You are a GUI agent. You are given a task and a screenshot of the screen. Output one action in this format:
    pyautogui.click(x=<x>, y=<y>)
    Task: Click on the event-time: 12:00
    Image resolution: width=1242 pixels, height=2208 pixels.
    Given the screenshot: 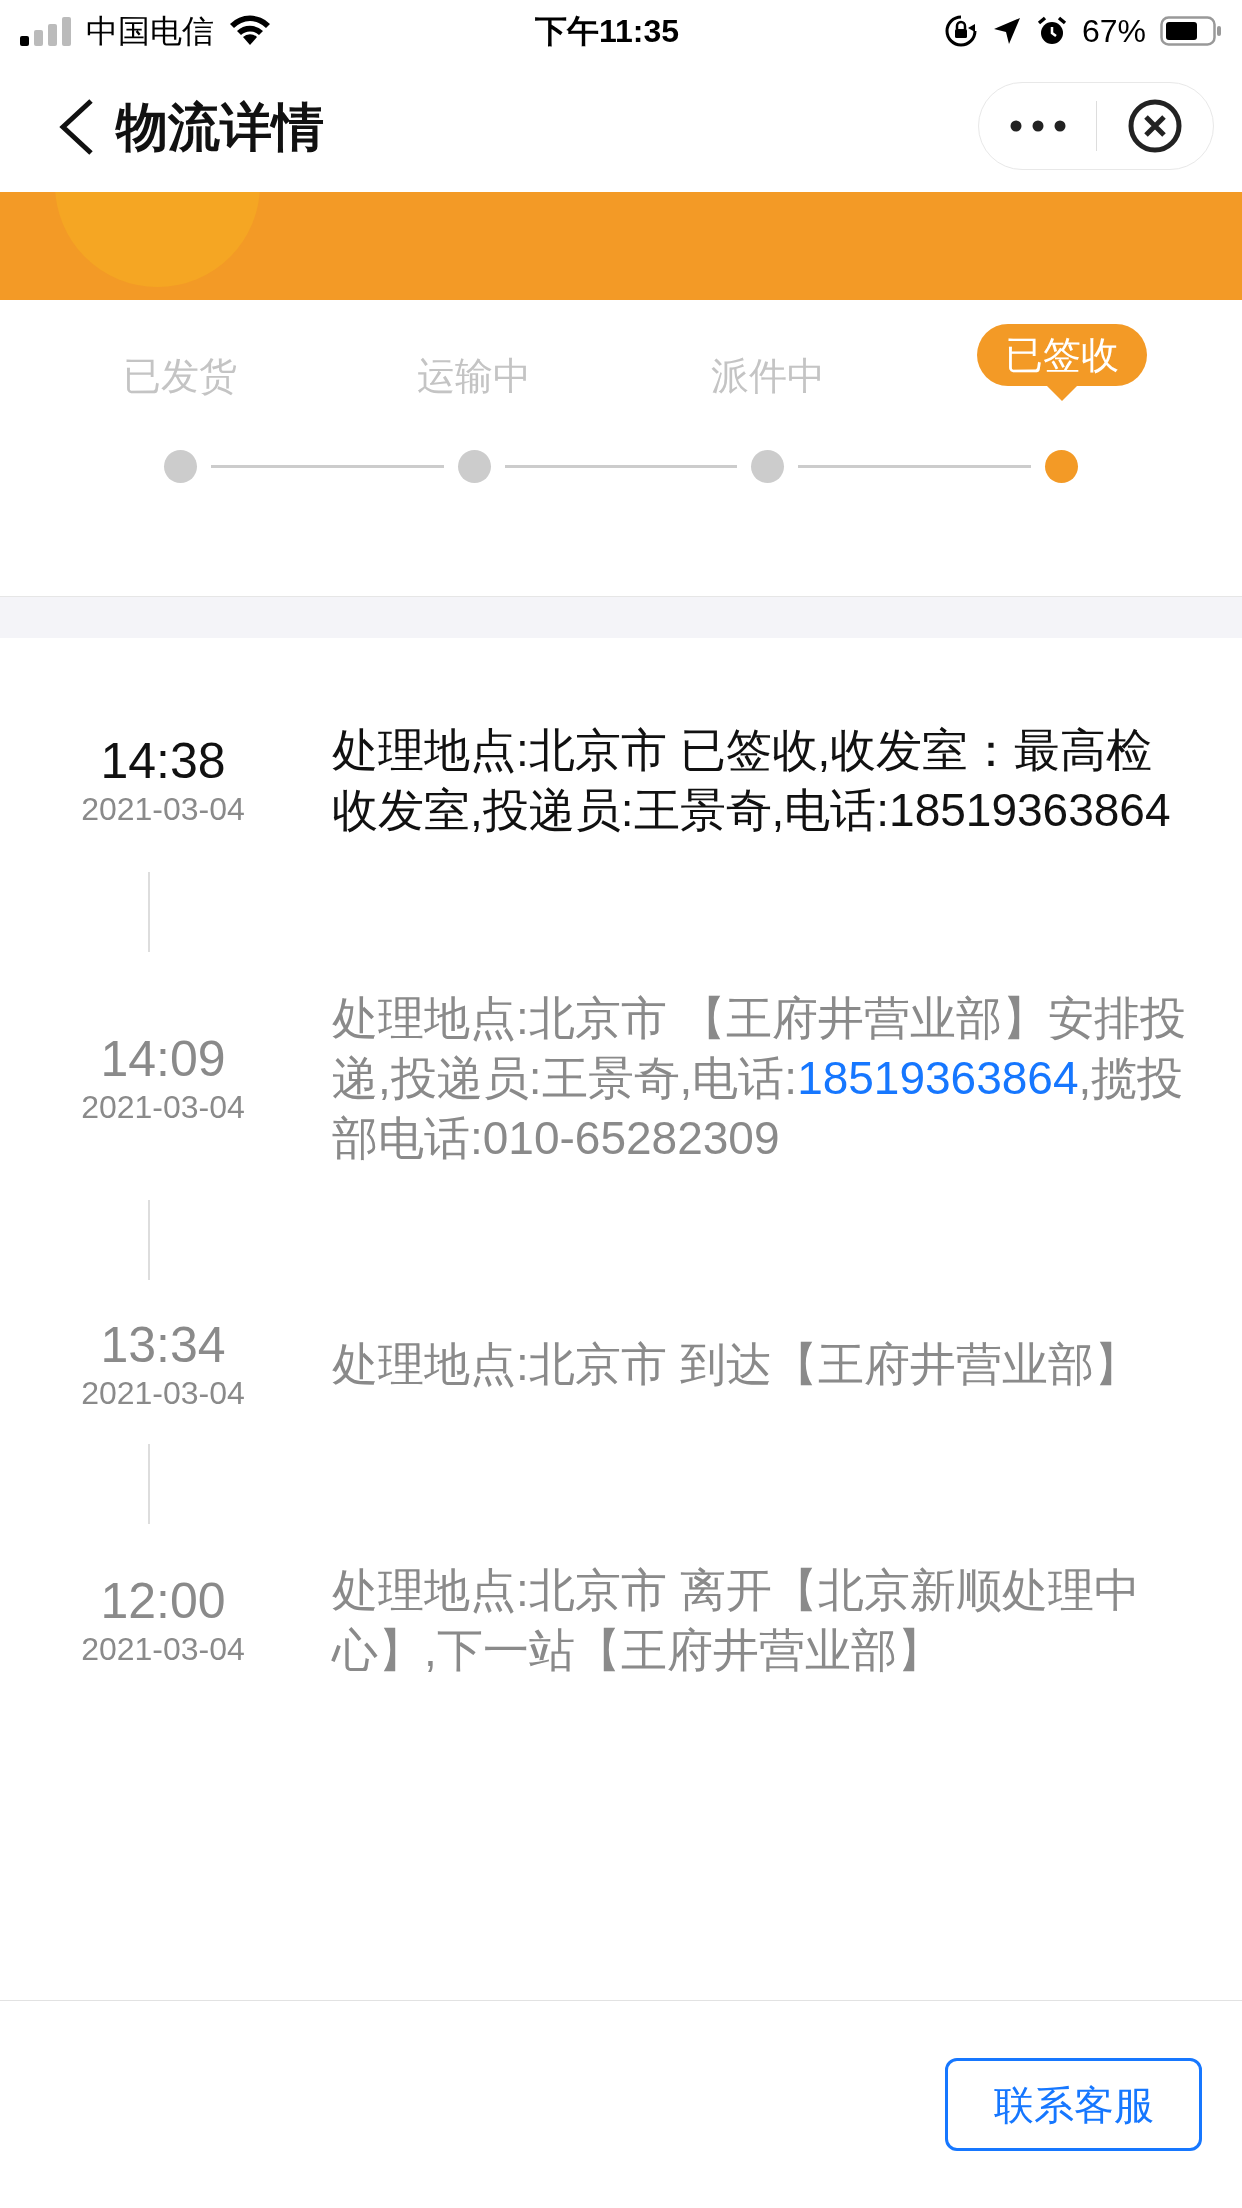 What is the action you would take?
    pyautogui.click(x=163, y=1601)
    